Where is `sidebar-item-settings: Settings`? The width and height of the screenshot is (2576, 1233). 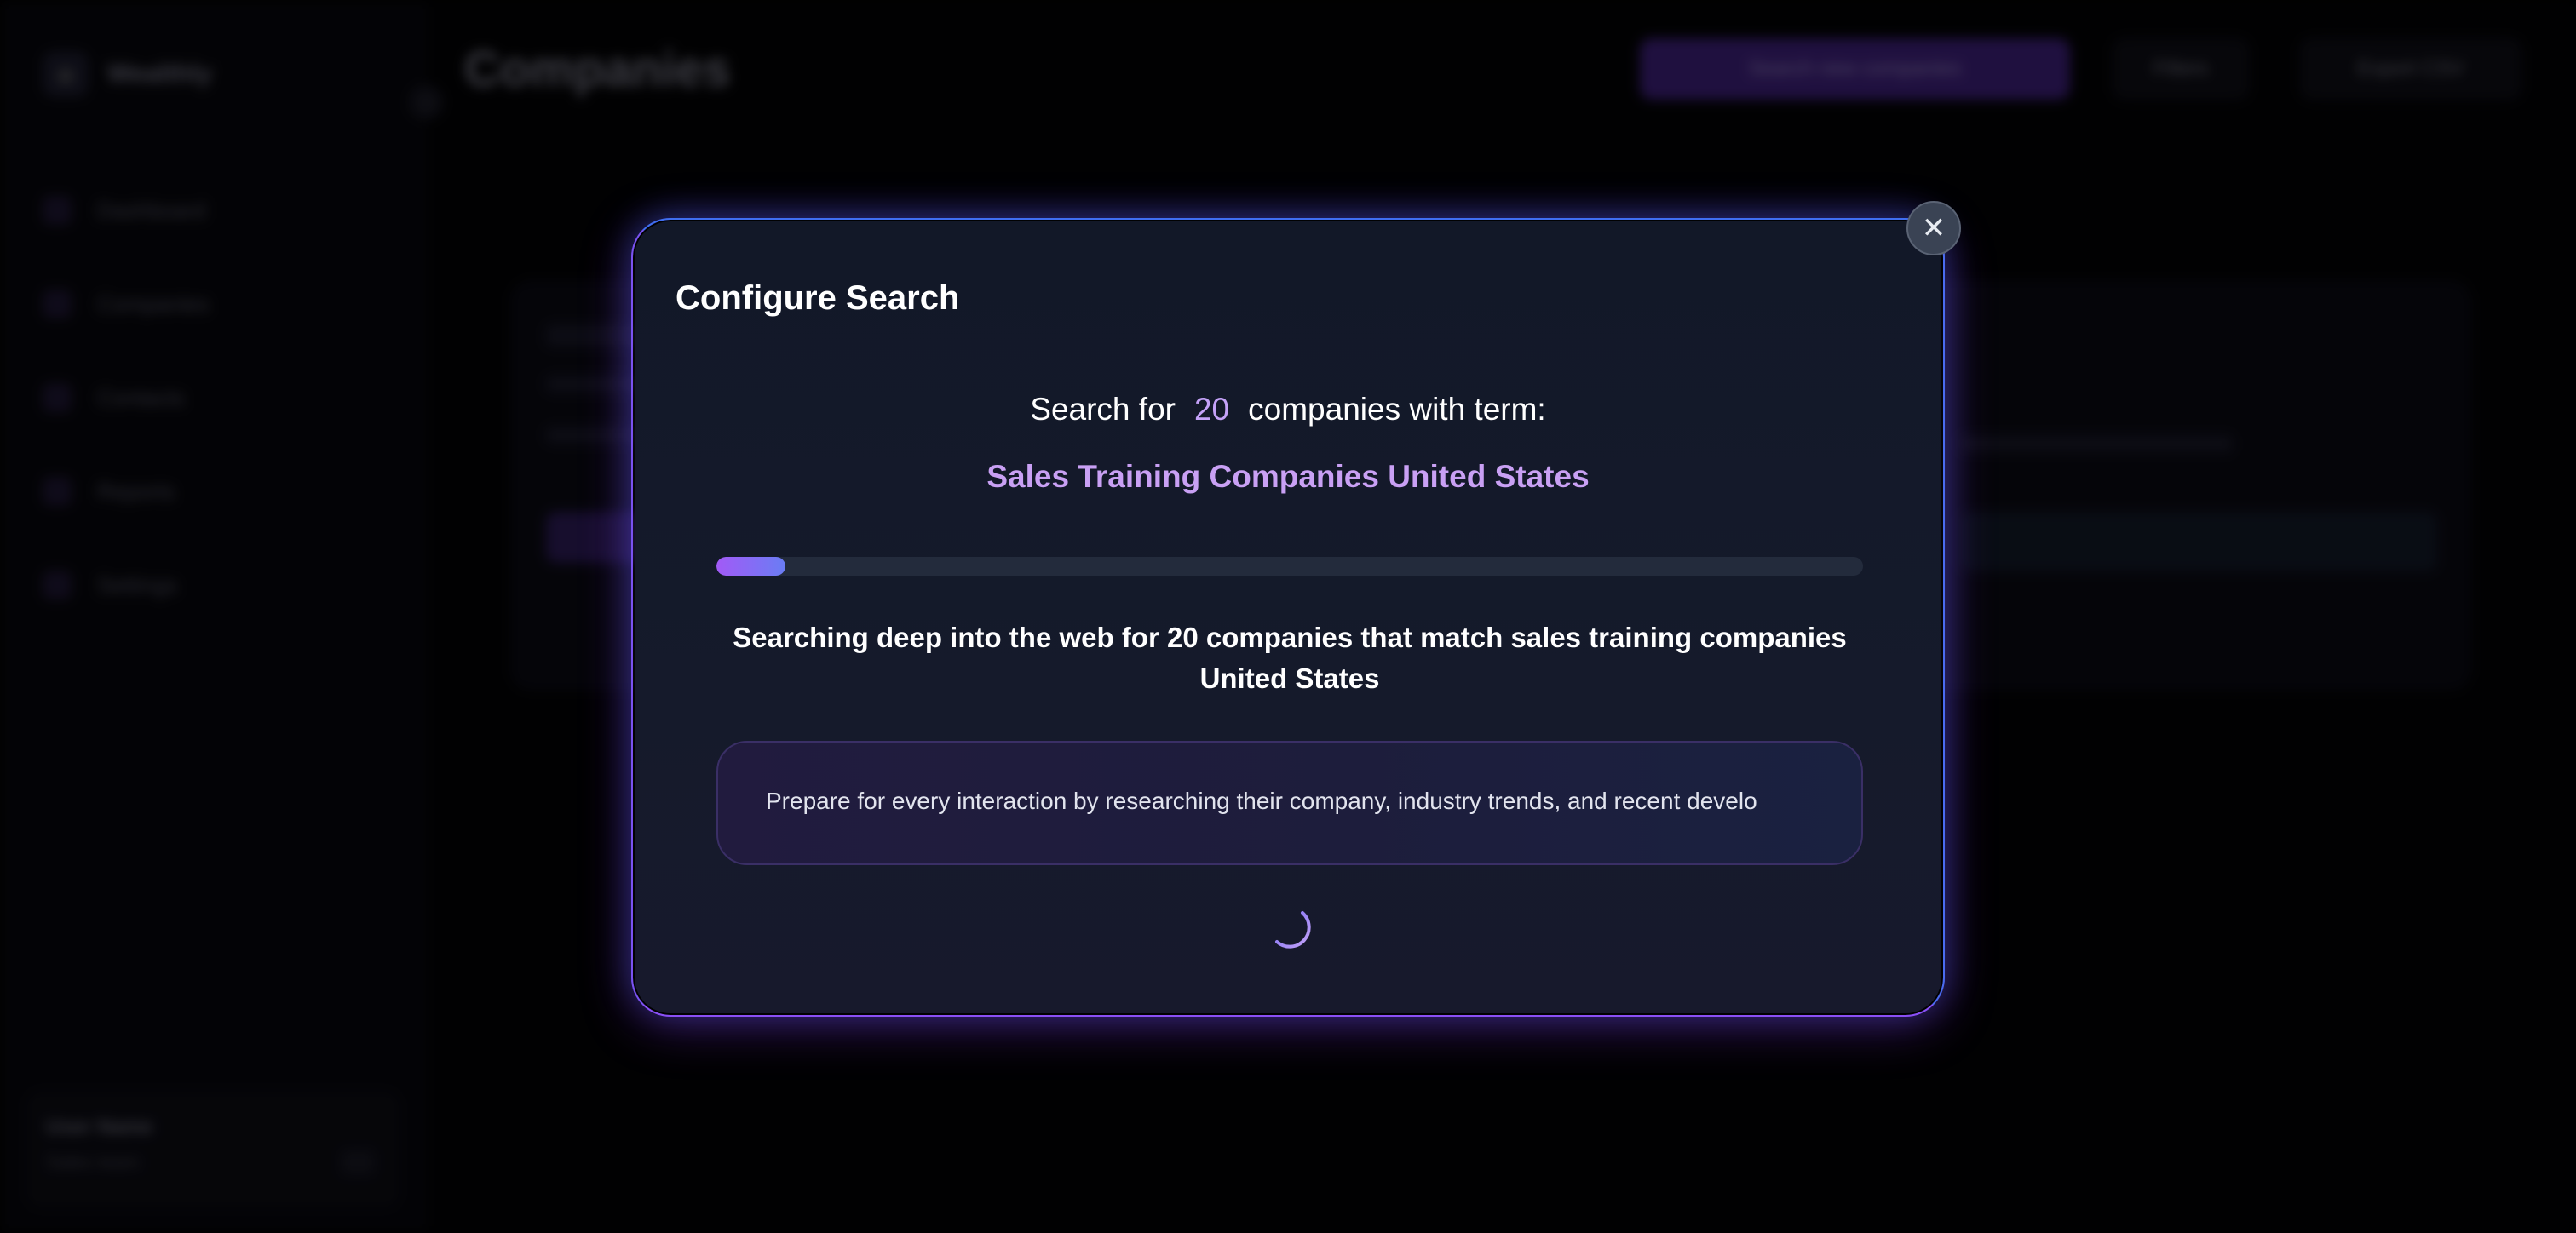 sidebar-item-settings: Settings is located at coordinates (126, 585).